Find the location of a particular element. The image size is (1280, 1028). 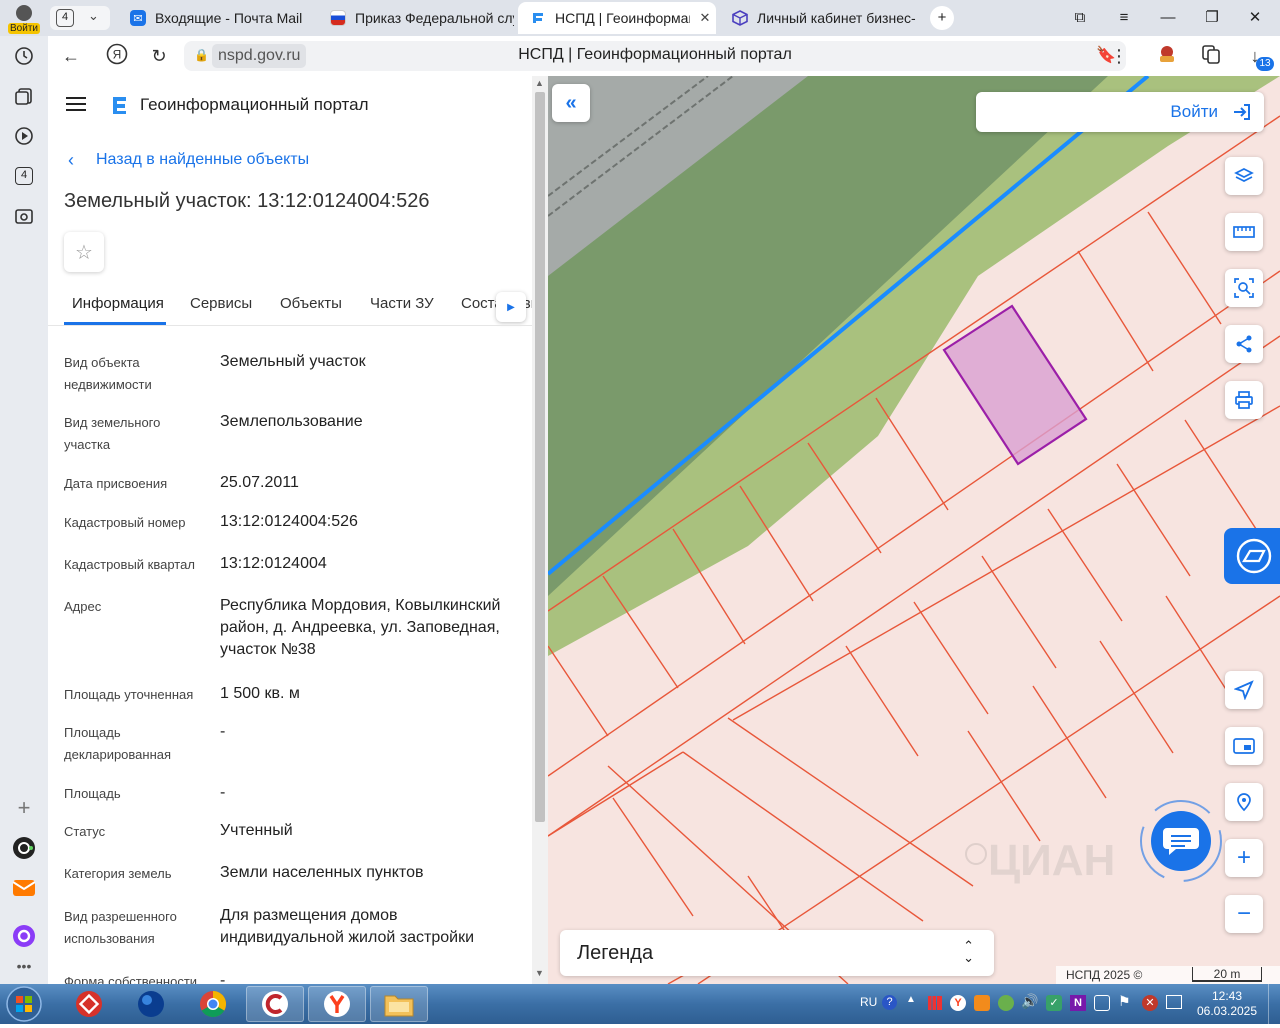

network-tray-icon is located at coordinates (1006, 1003).